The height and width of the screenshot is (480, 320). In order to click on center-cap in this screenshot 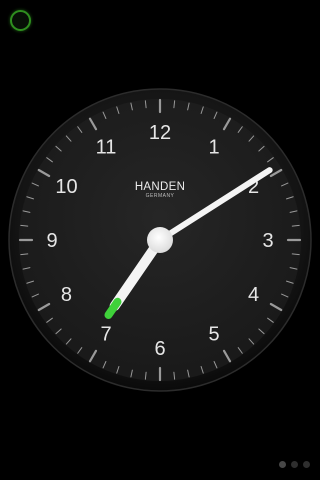, I will do `click(160, 240)`.